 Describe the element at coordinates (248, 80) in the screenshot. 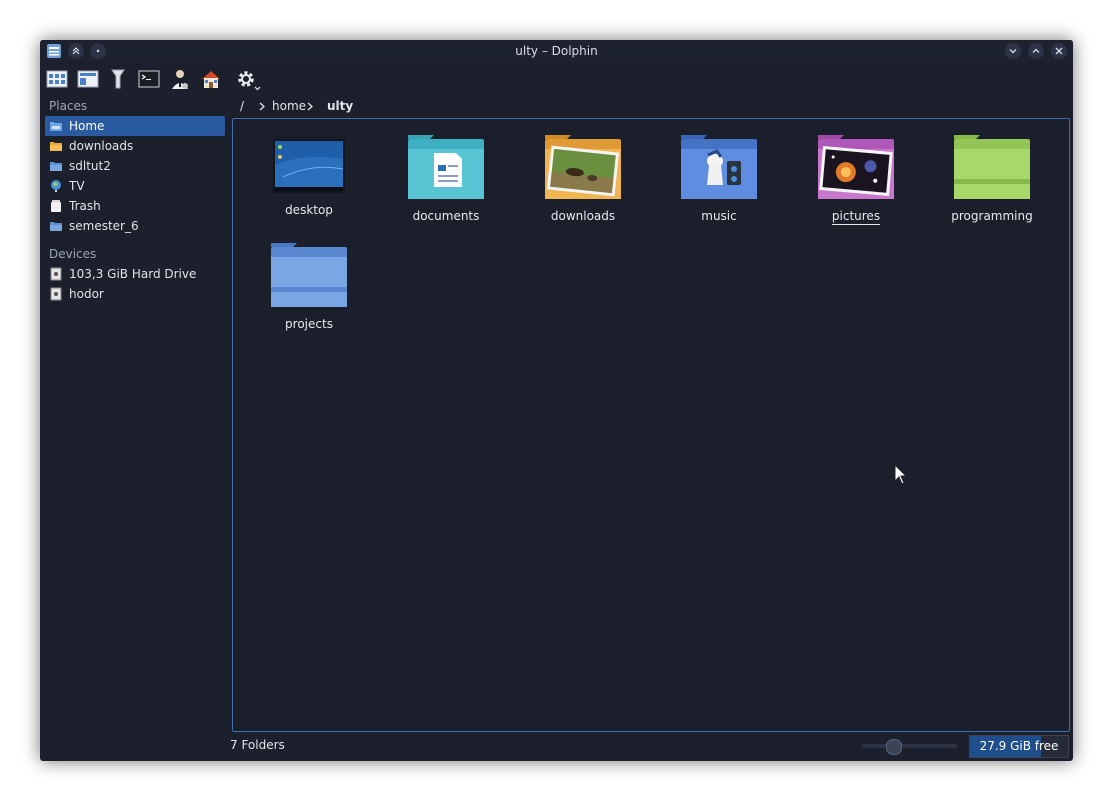

I see `settings-gear-icon` at that location.